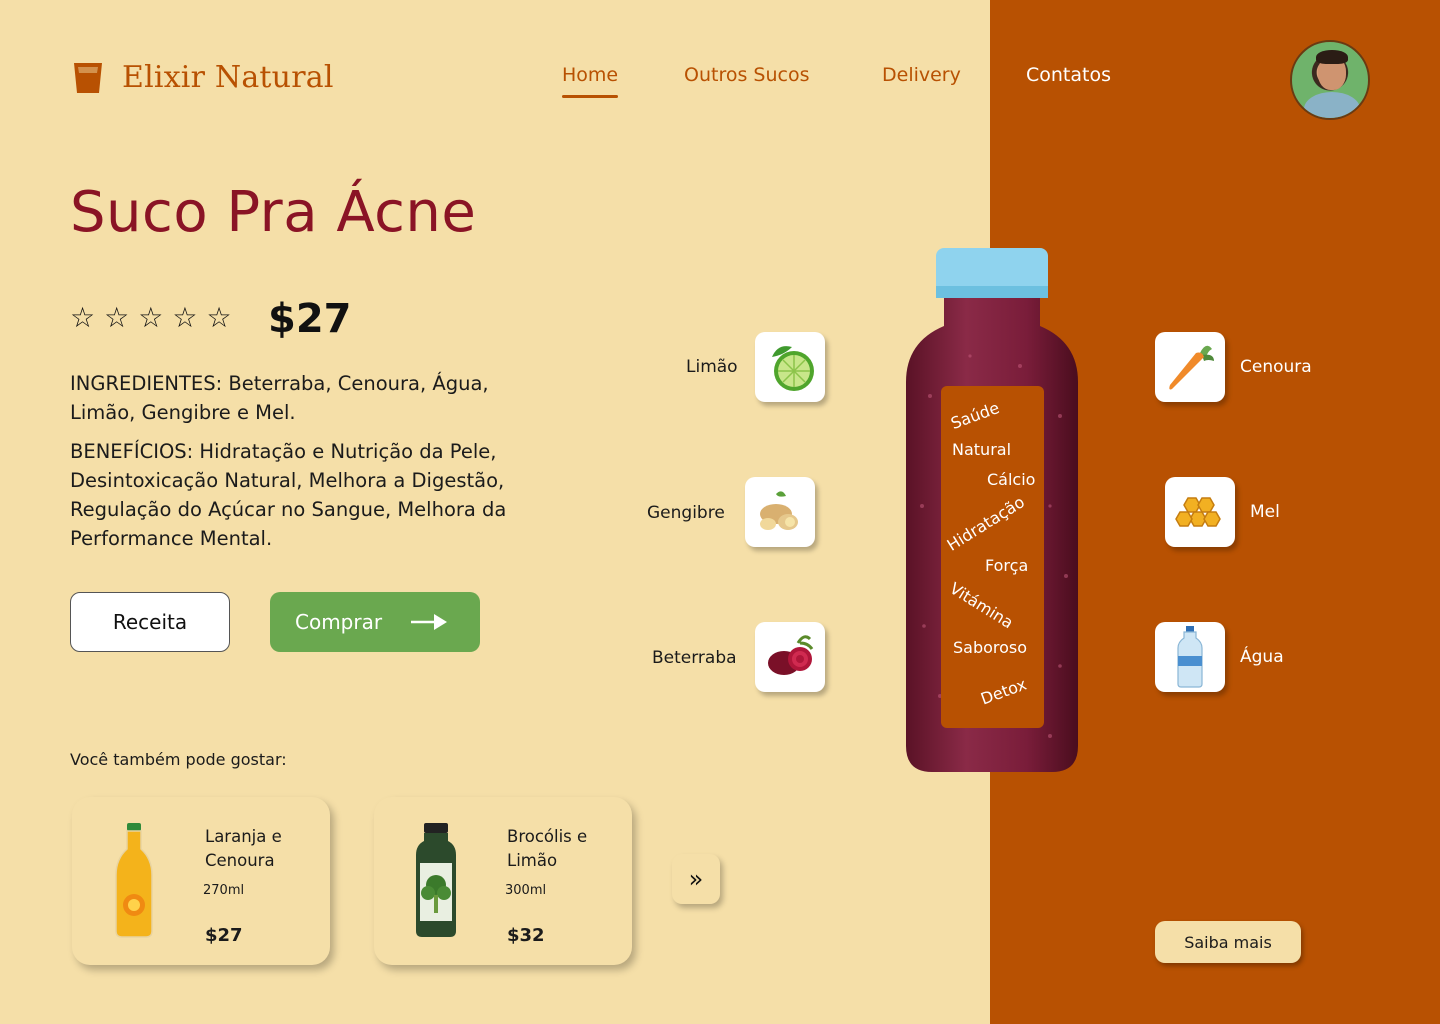 Image resolution: width=1440 pixels, height=1024 pixels. Describe the element at coordinates (88, 77) in the screenshot. I see `glass-icon` at that location.